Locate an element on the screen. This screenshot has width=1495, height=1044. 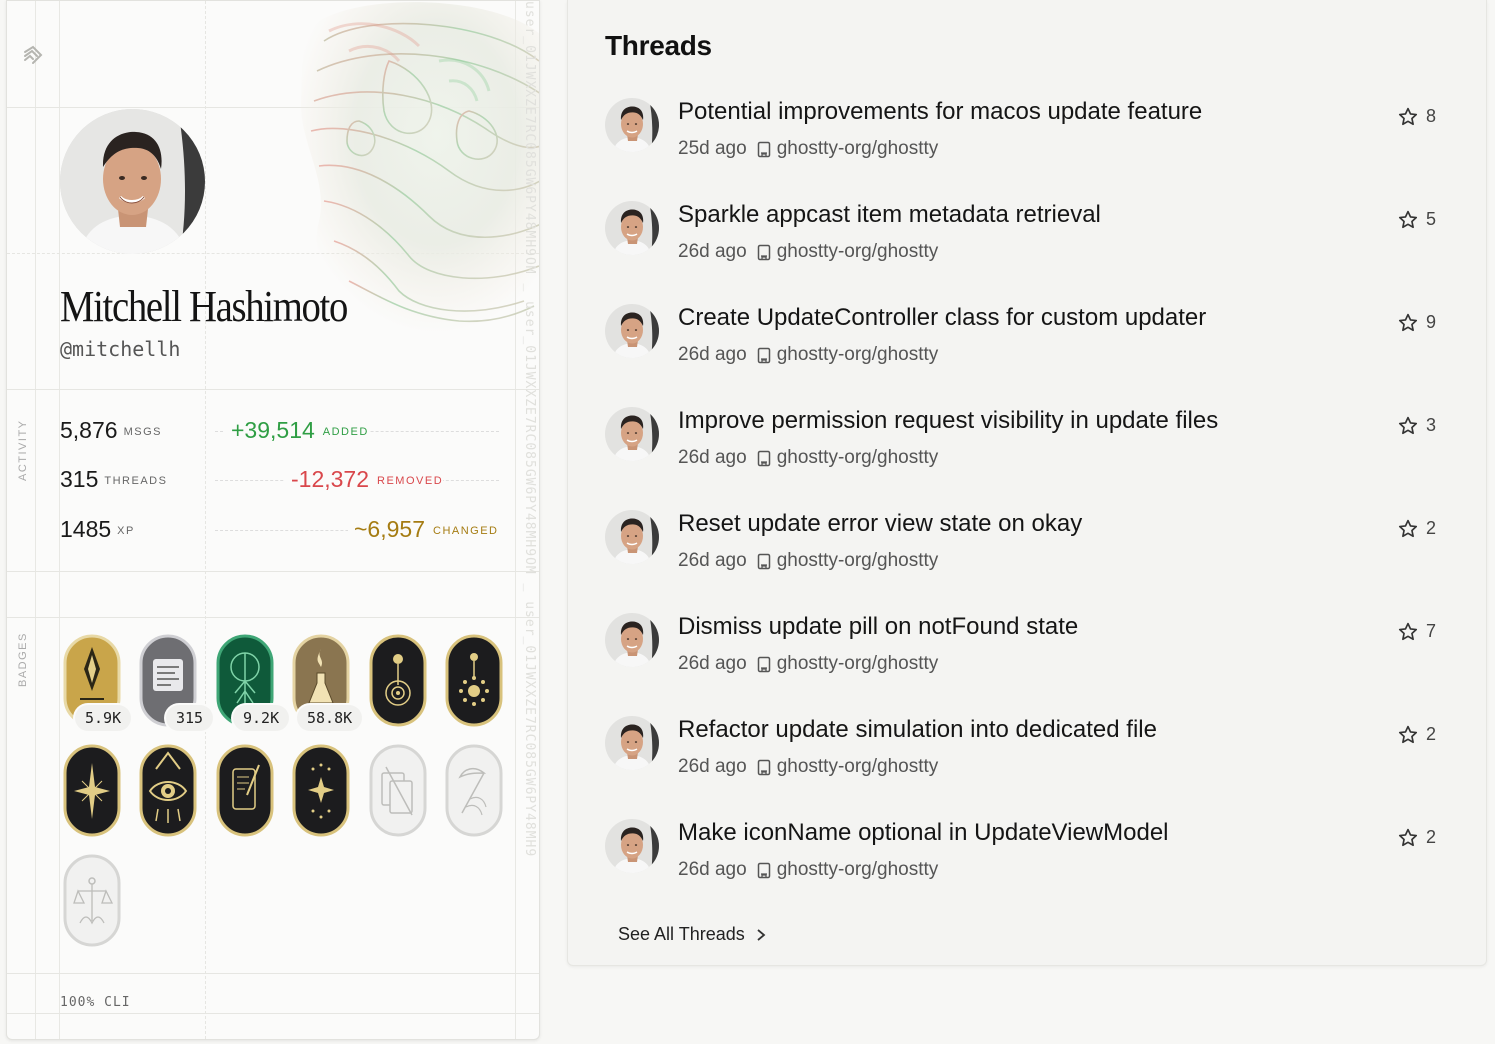
thread-title: Reset update error view state on okay is located at coordinates (880, 524).